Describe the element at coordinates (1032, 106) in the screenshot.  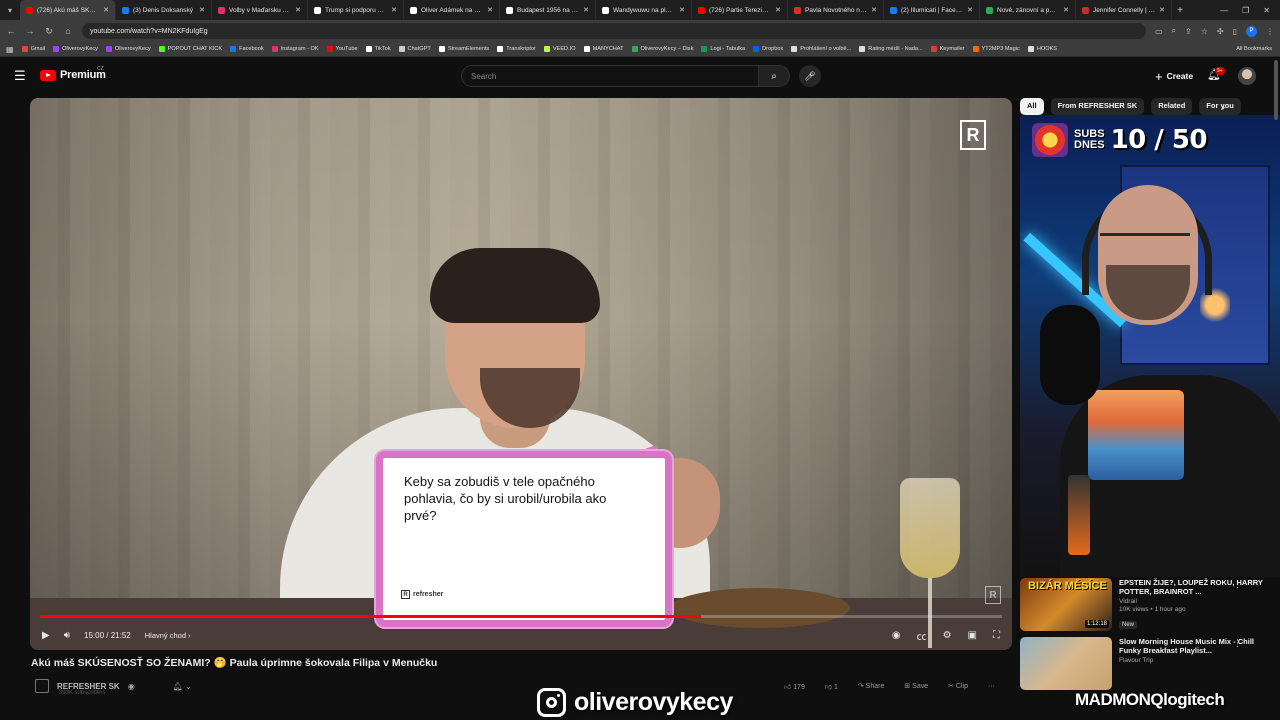
I see `filter-chip: All` at that location.